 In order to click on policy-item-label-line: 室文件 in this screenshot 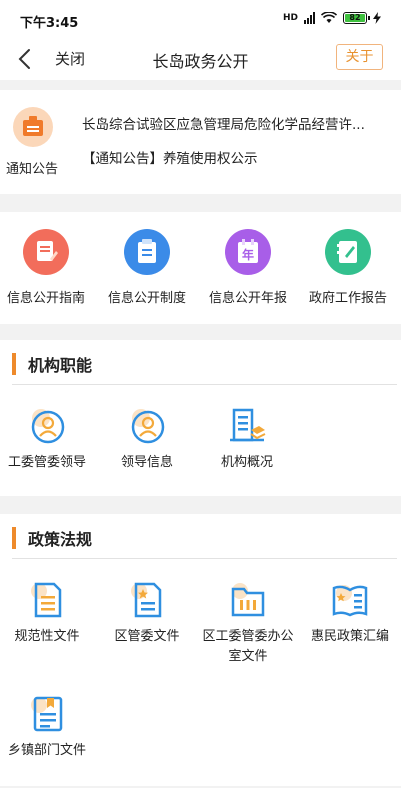, I will do `click(248, 656)`.